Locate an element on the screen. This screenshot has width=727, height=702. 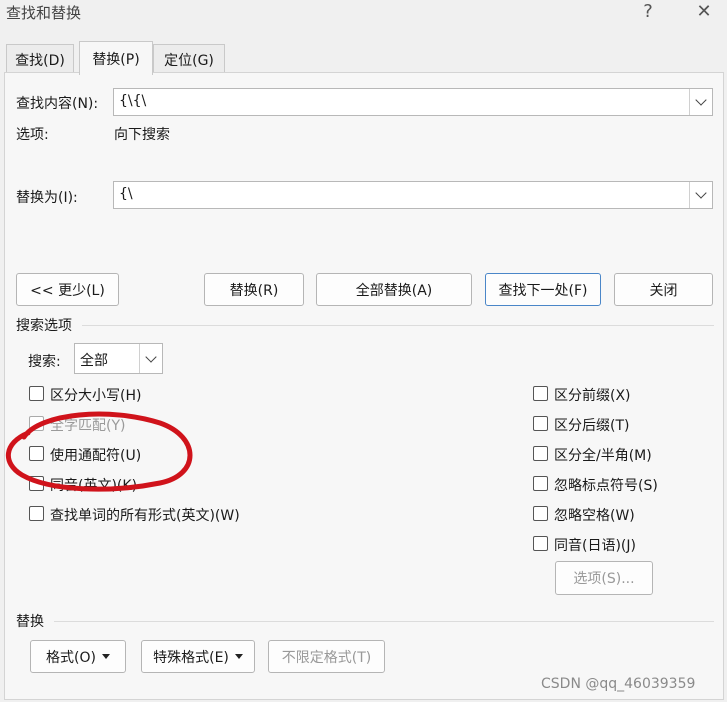
close-button: 关闭 is located at coordinates (663, 289).